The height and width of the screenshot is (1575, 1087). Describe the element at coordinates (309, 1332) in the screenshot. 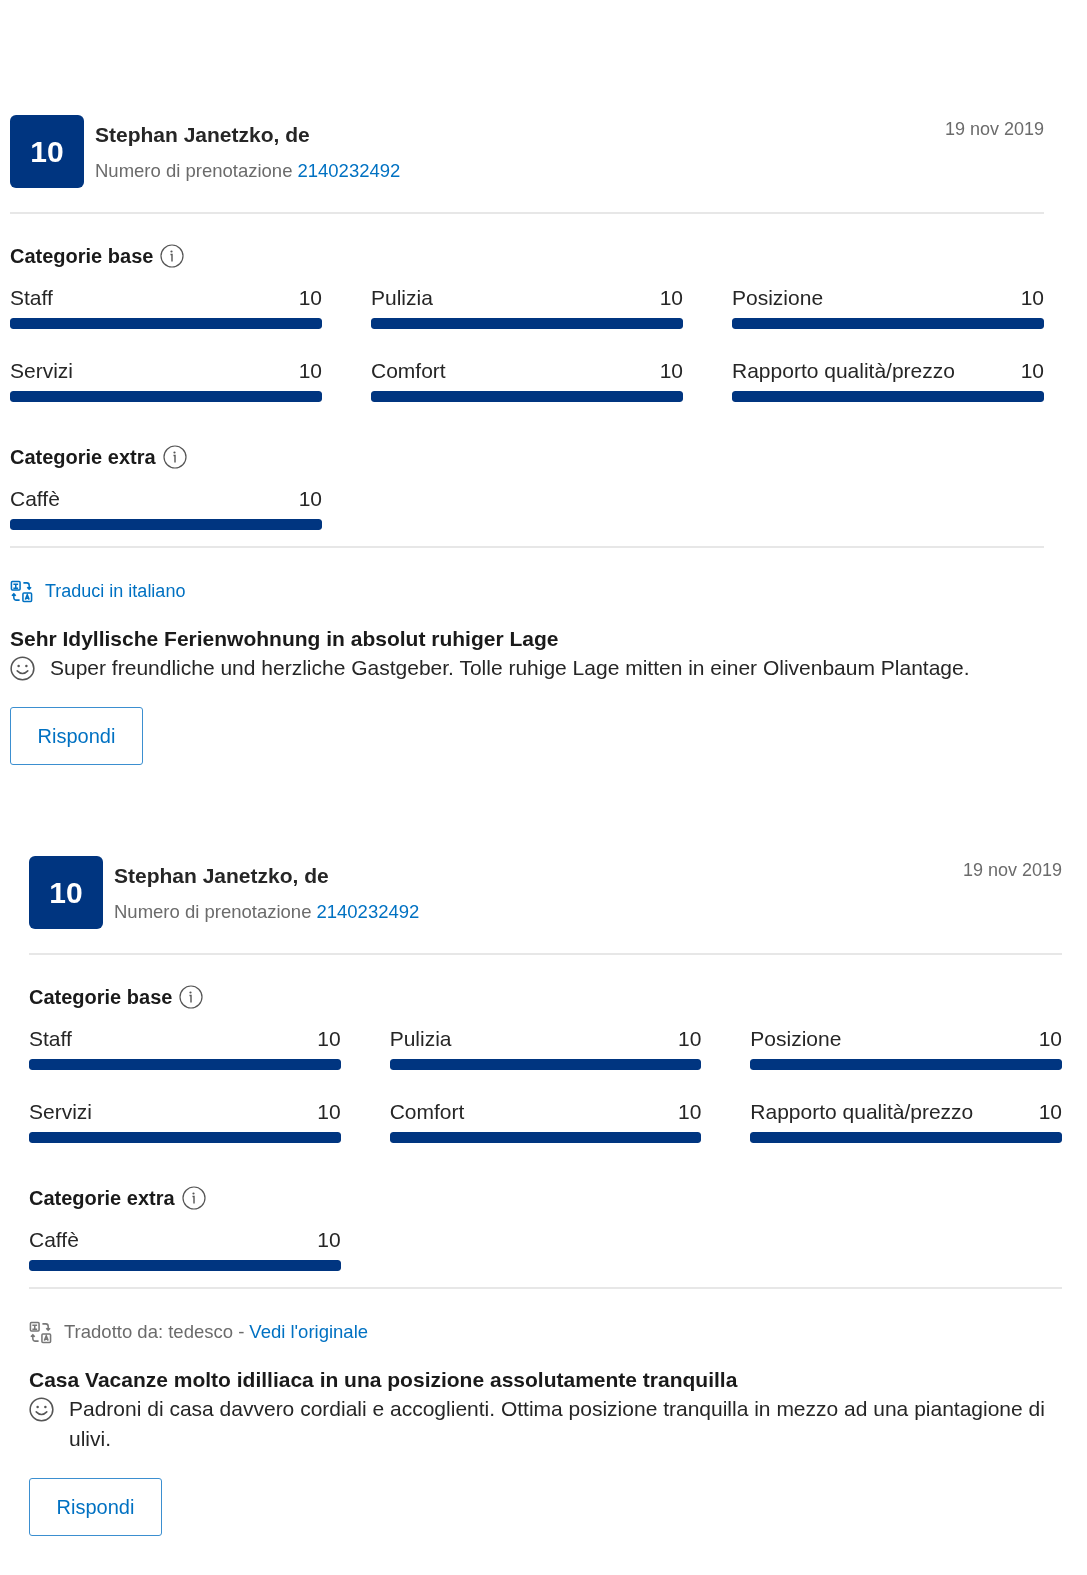

I see `see-original-link: Vedi l'originale` at that location.